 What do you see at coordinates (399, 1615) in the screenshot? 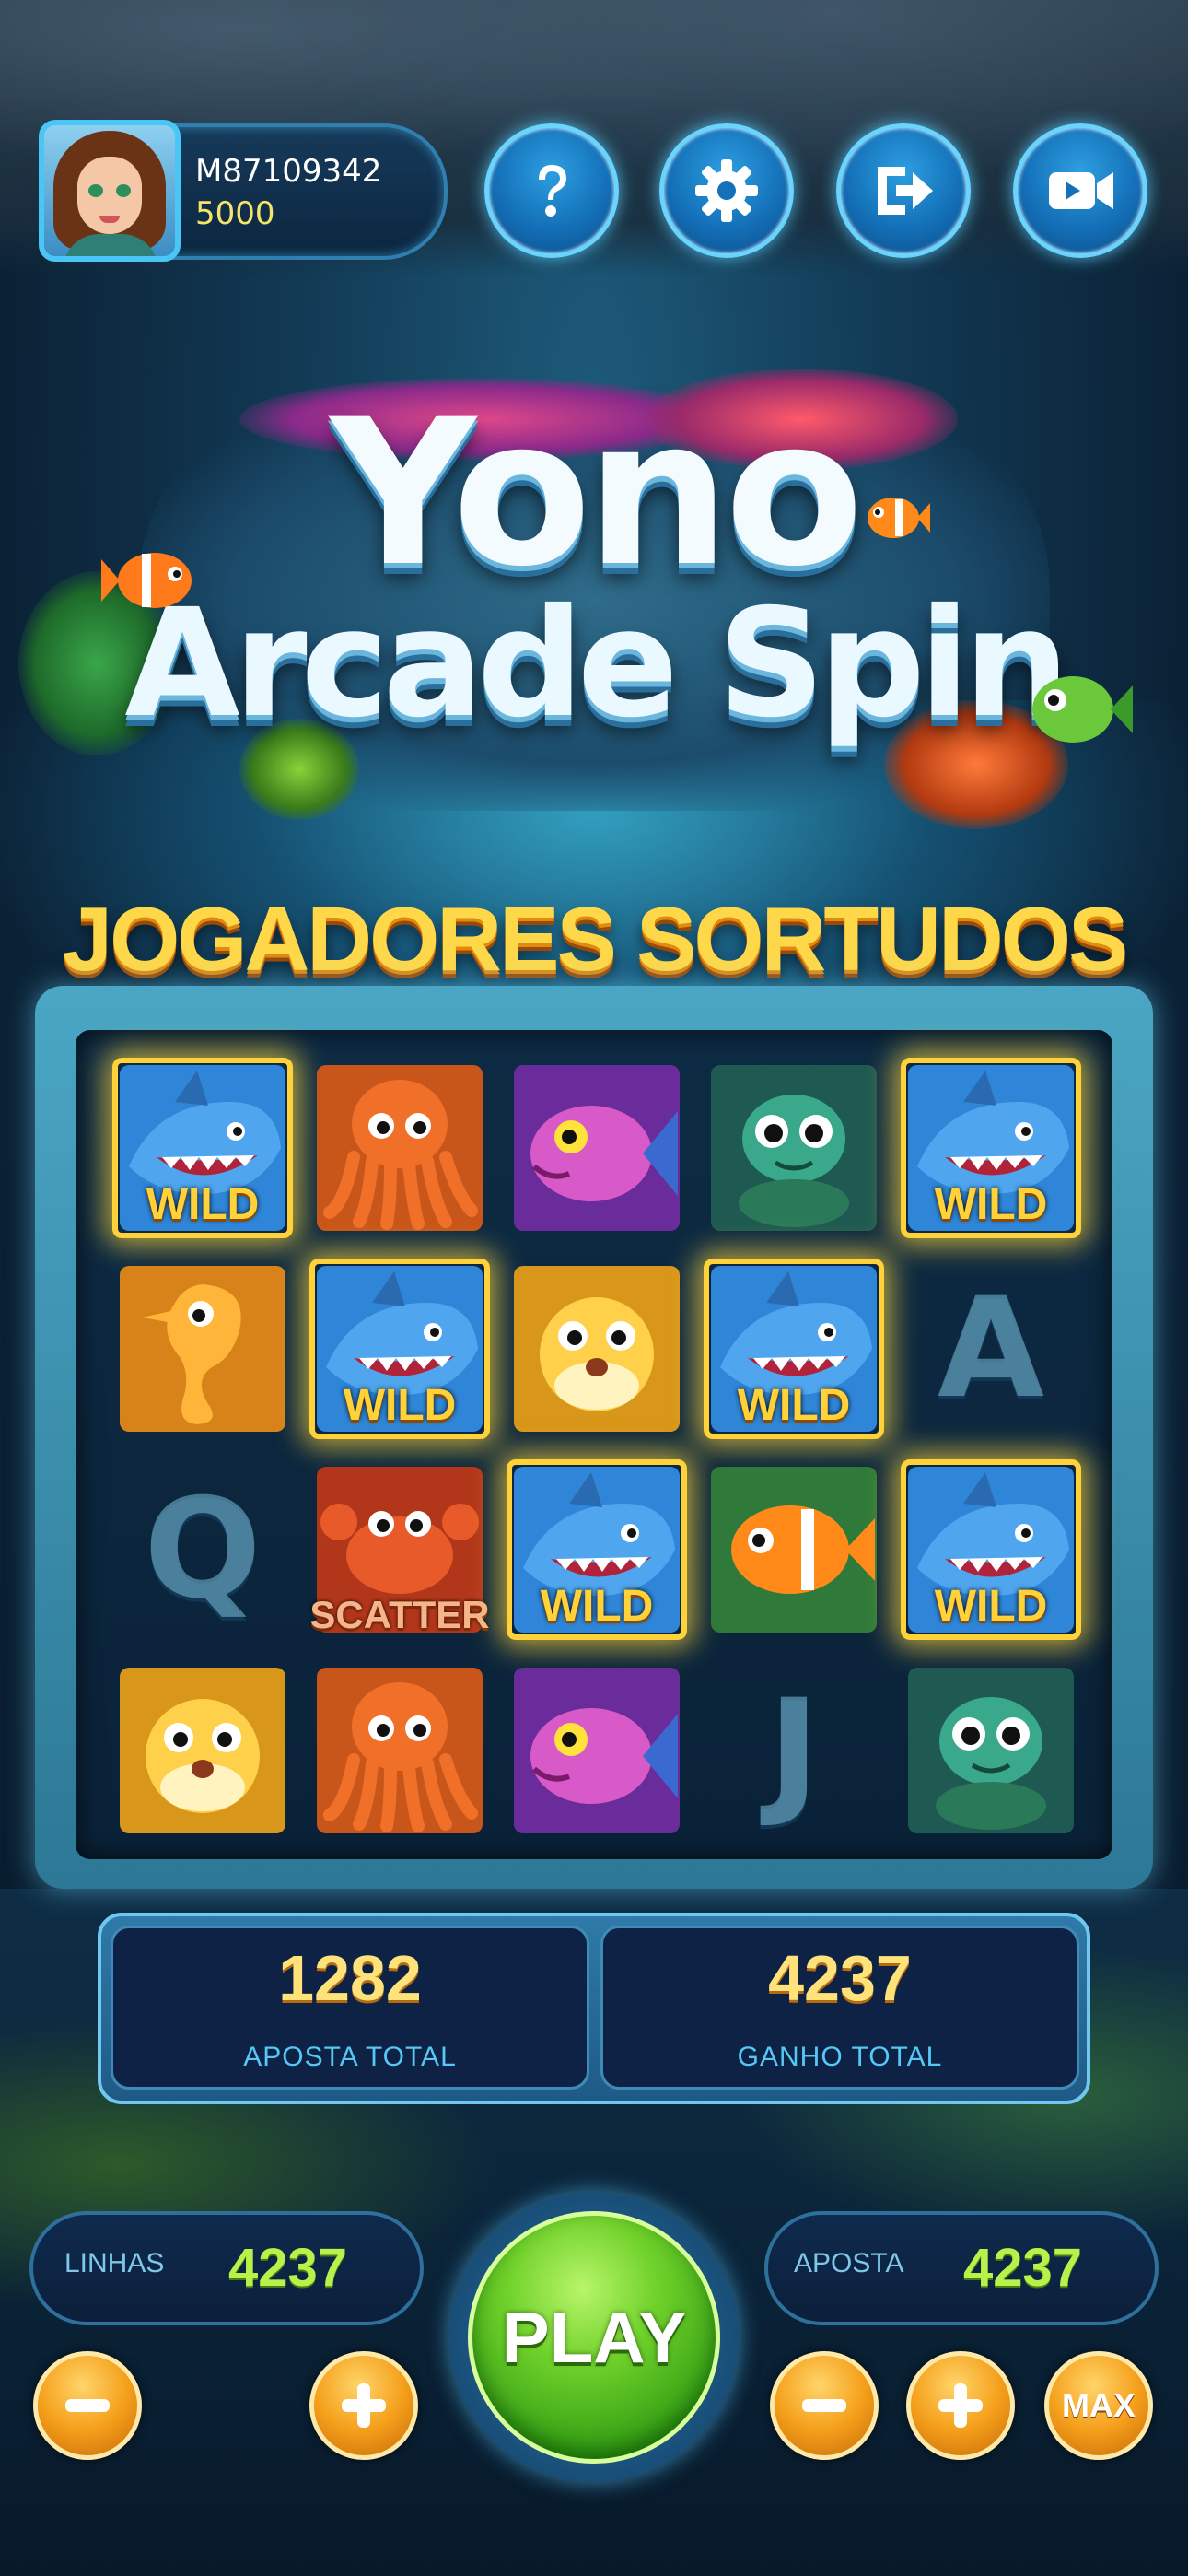
I see `scatter-label: SCATTER` at bounding box center [399, 1615].